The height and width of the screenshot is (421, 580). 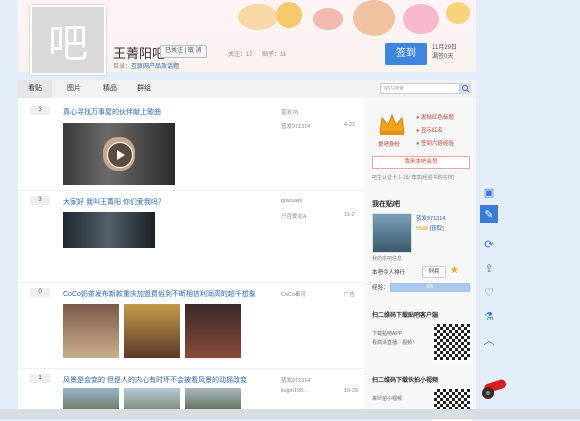 I want to click on video-thumbnail, so click(x=119, y=154).